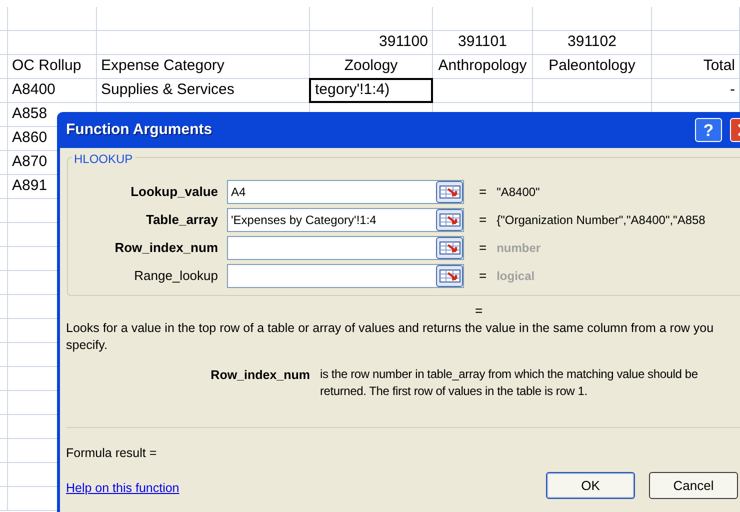 The image size is (740, 512). I want to click on table-cell: 391102, so click(592, 42).